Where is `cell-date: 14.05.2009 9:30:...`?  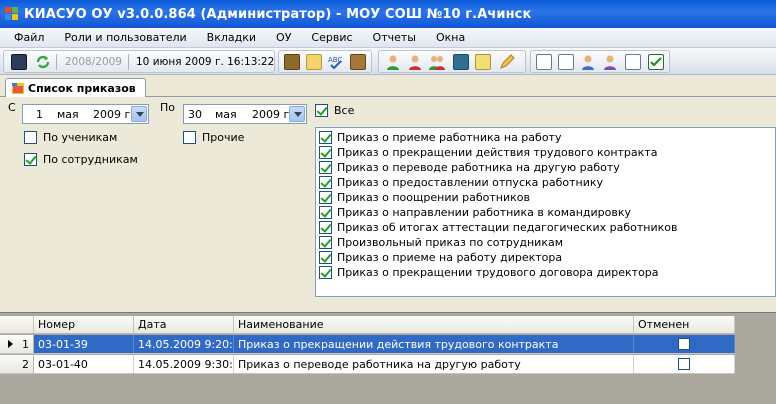 cell-date: 14.05.2009 9:30:... is located at coordinates (184, 364).